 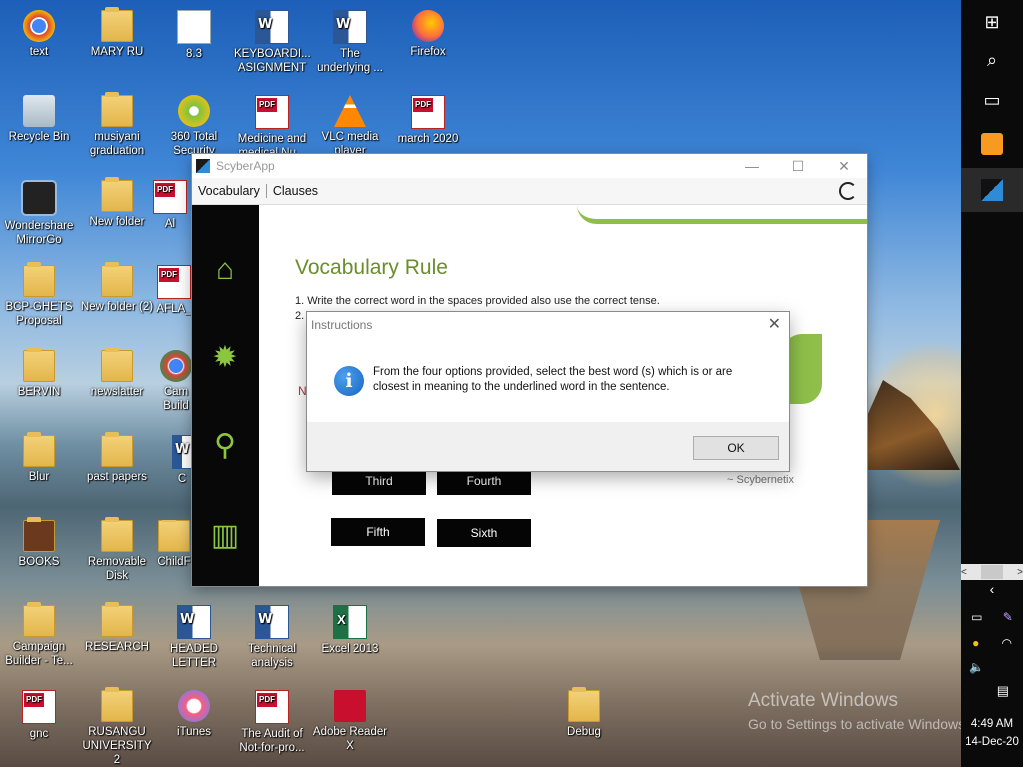 I want to click on desktop-icon: Adobe Reader X, so click(x=350, y=721).